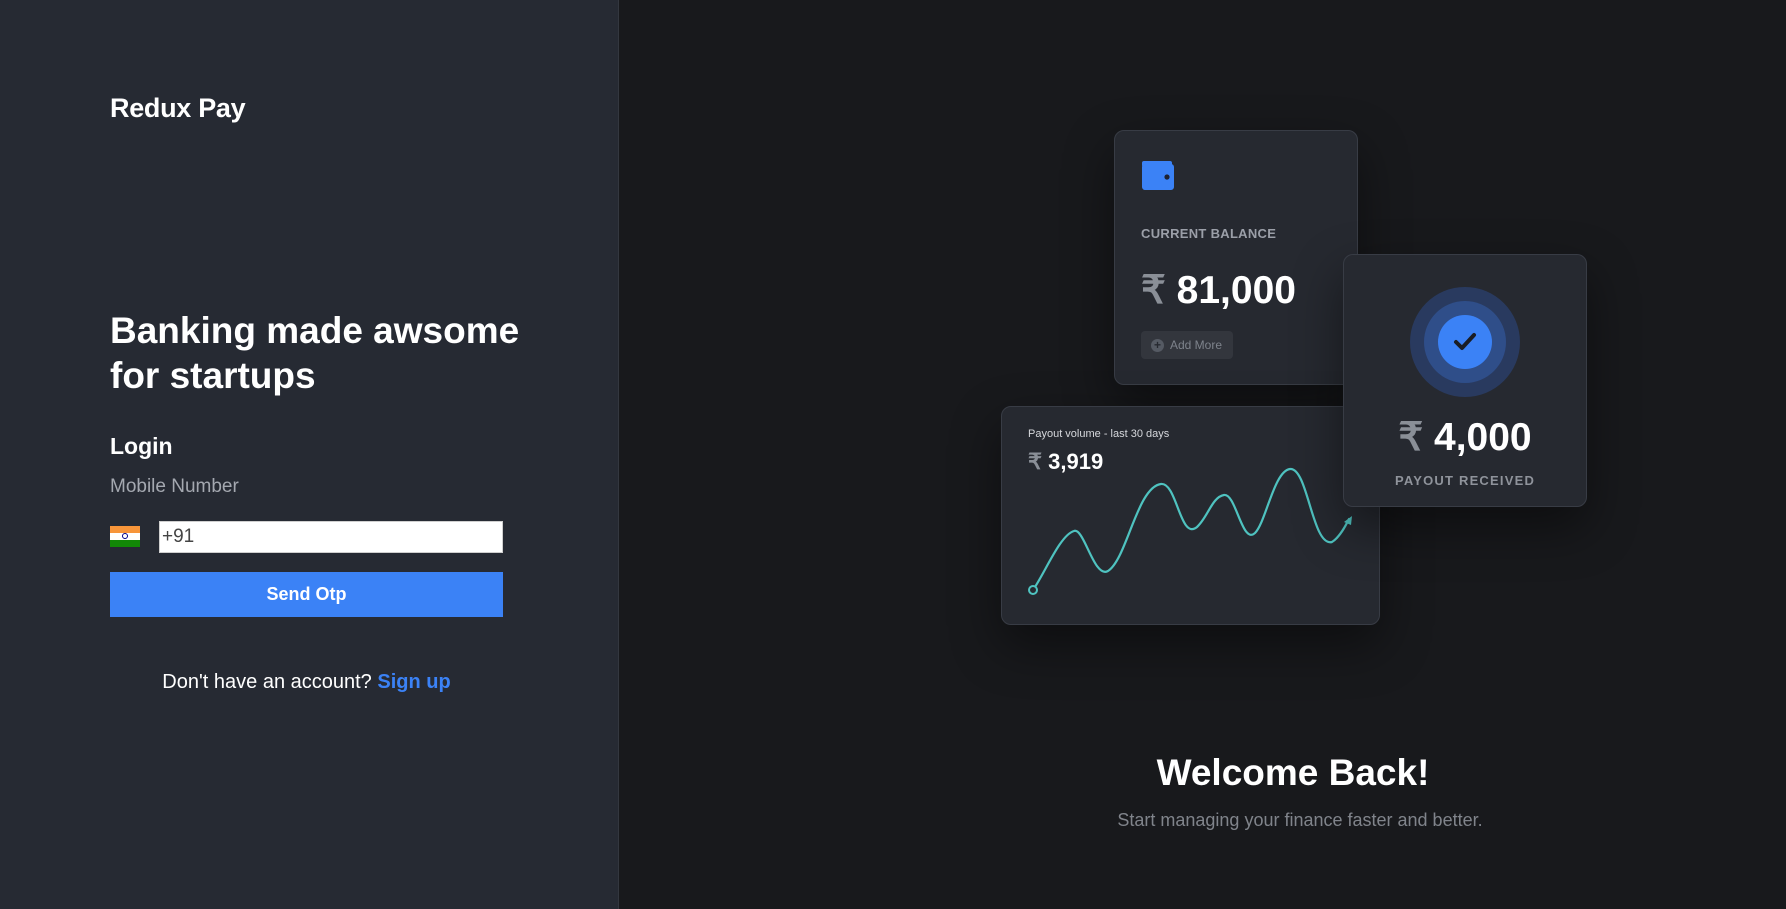 Image resolution: width=1786 pixels, height=909 pixels. Describe the element at coordinates (315, 353) in the screenshot. I see `hero-headline: Banking made awsome for startups` at that location.